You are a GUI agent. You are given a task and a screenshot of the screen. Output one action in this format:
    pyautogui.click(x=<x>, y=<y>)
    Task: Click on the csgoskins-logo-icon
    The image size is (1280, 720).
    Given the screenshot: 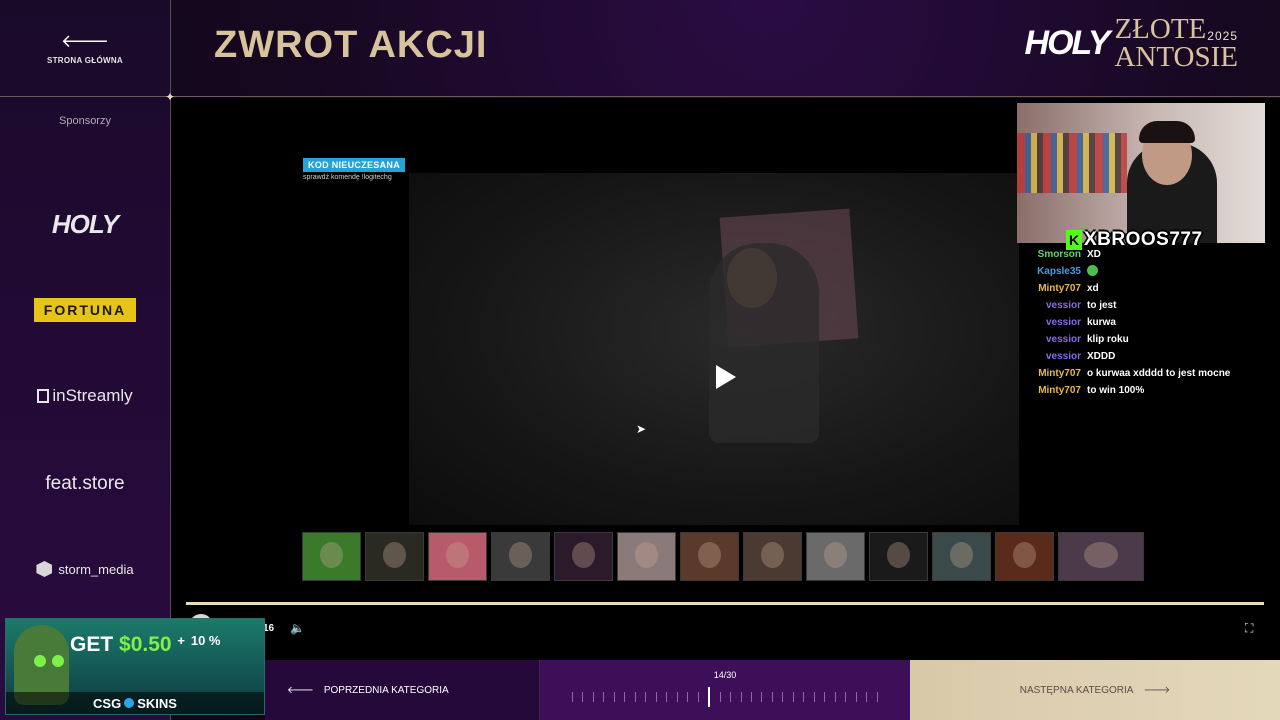 What is the action you would take?
    pyautogui.click(x=129, y=703)
    